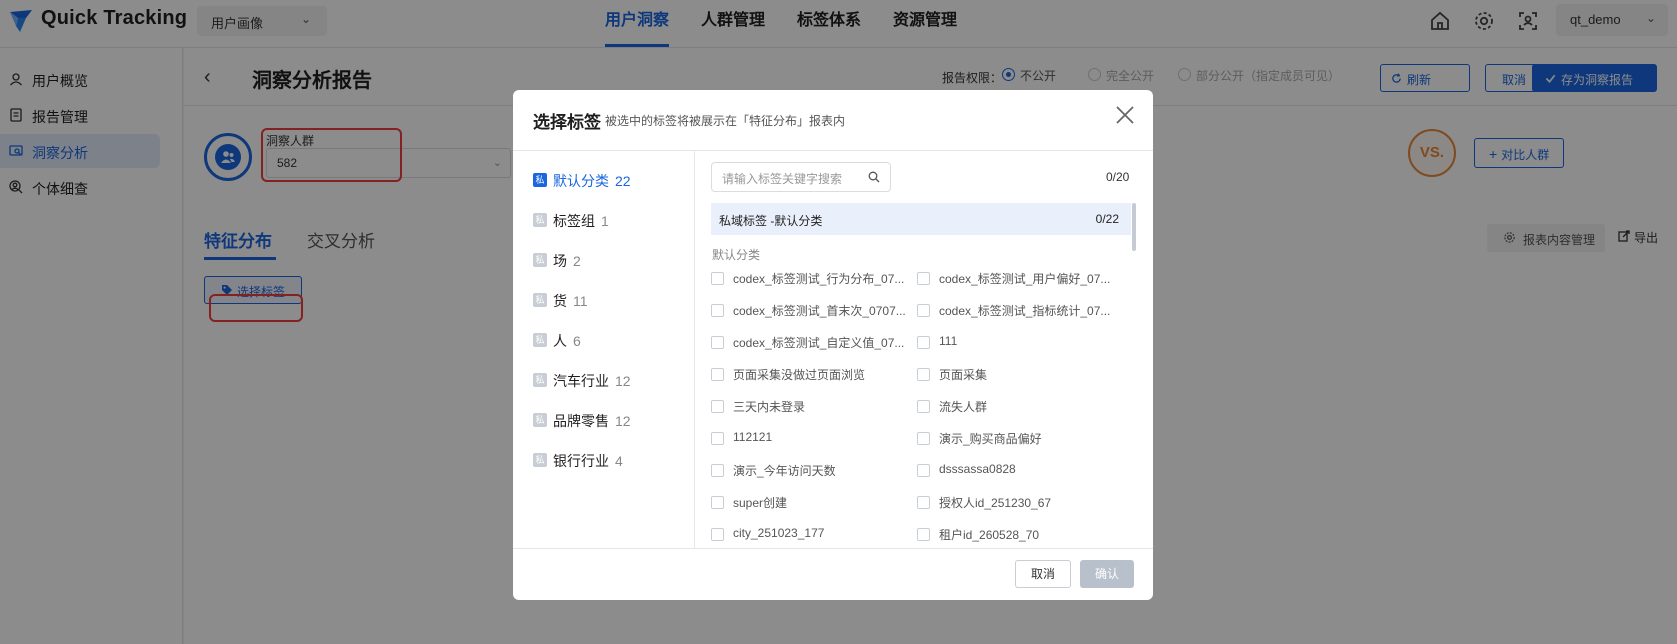  I want to click on category-item: 私人6, so click(557, 342).